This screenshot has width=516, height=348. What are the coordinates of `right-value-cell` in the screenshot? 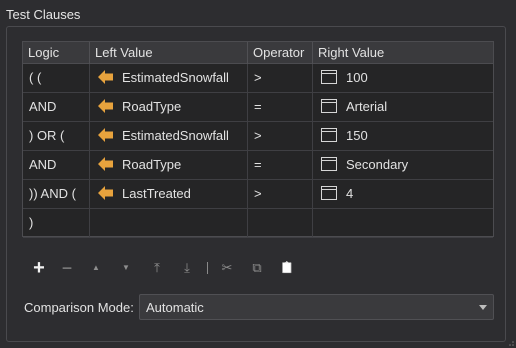 It's located at (403, 223).